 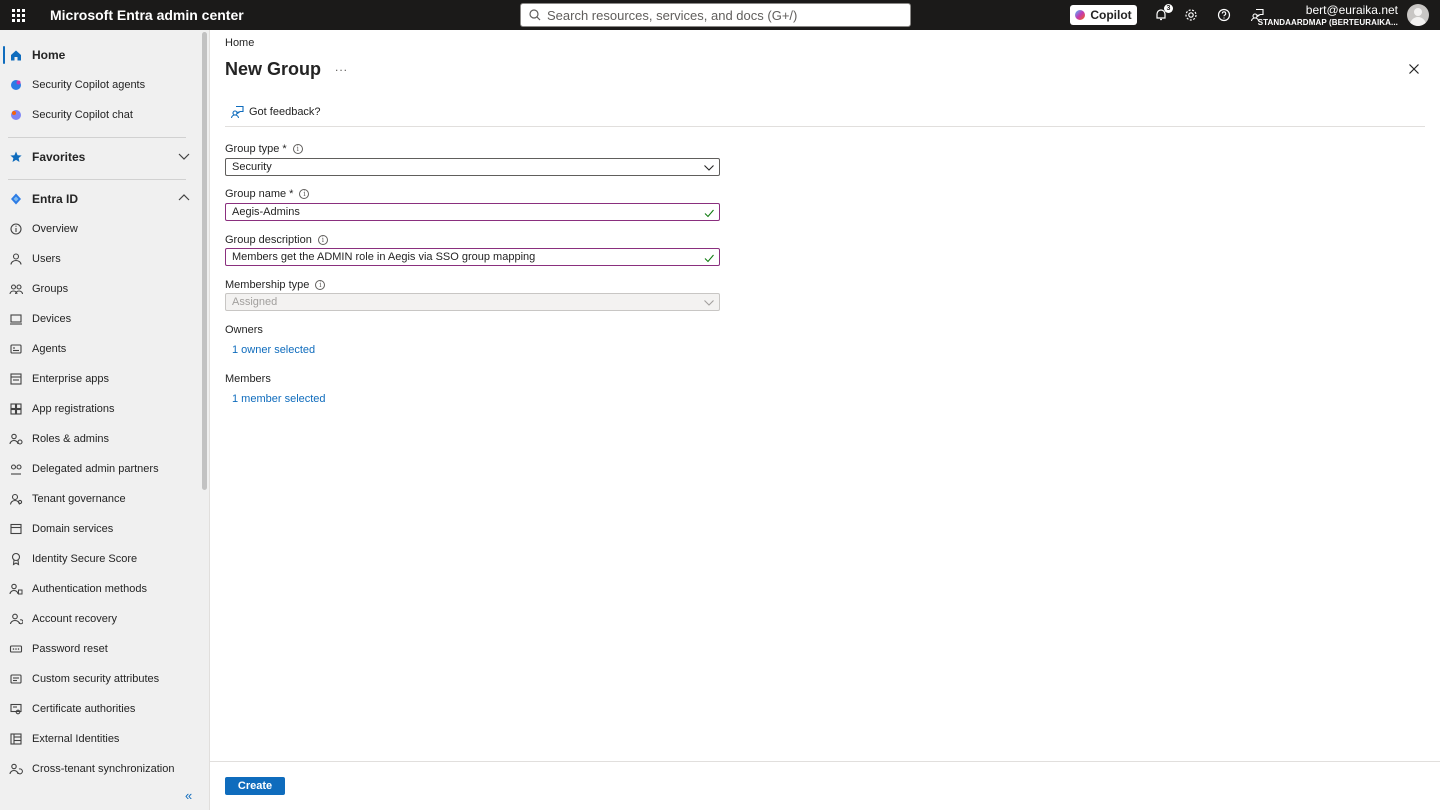 I want to click on label-text: Membership type, so click(x=267, y=285).